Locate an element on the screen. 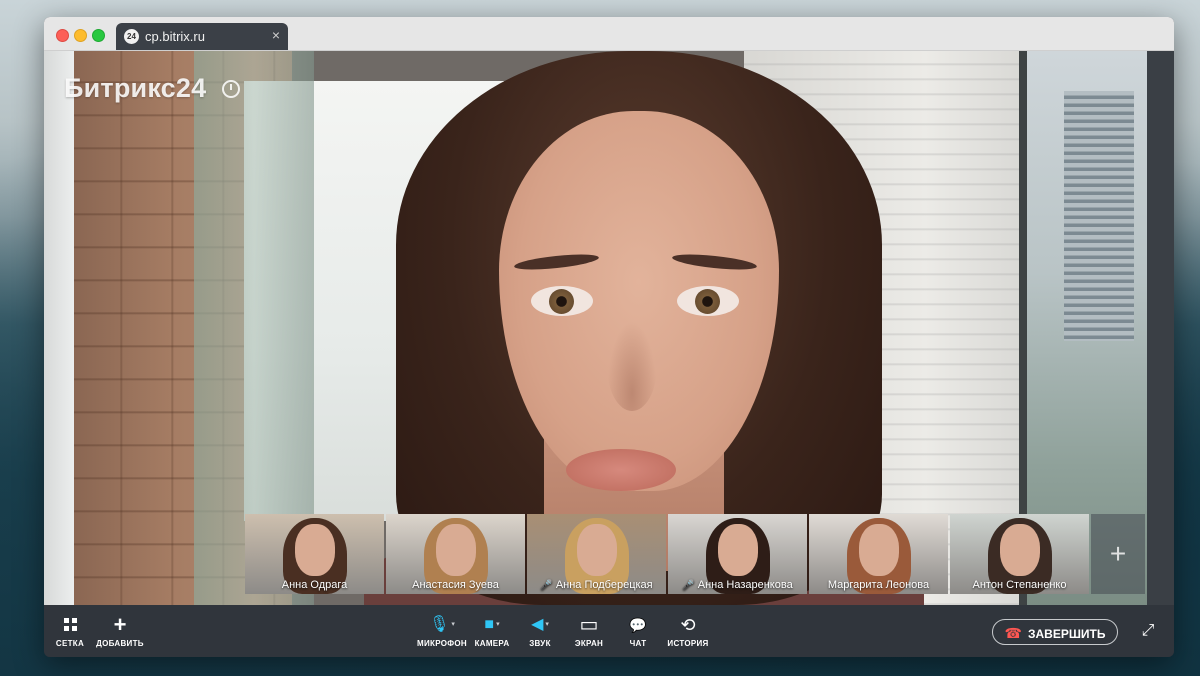  speaker-lips is located at coordinates (621, 470).